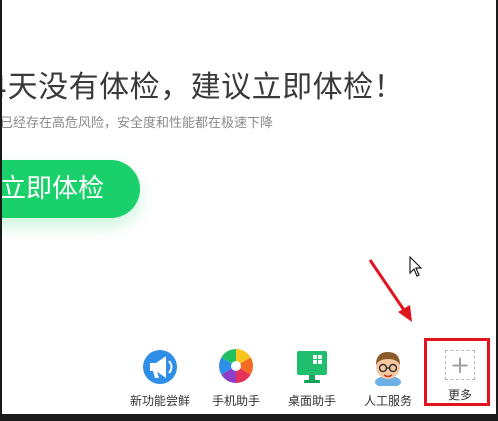  I want to click on tool-human-service: 人工服务, so click(388, 379).